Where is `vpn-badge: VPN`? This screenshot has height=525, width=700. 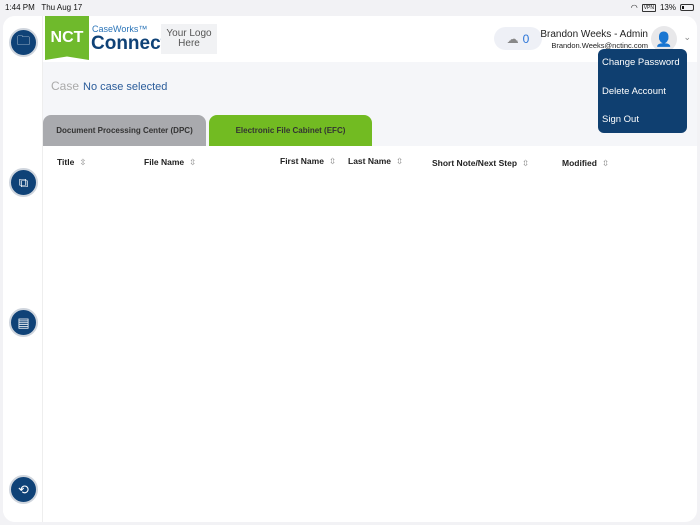
vpn-badge: VPN is located at coordinates (648, 7).